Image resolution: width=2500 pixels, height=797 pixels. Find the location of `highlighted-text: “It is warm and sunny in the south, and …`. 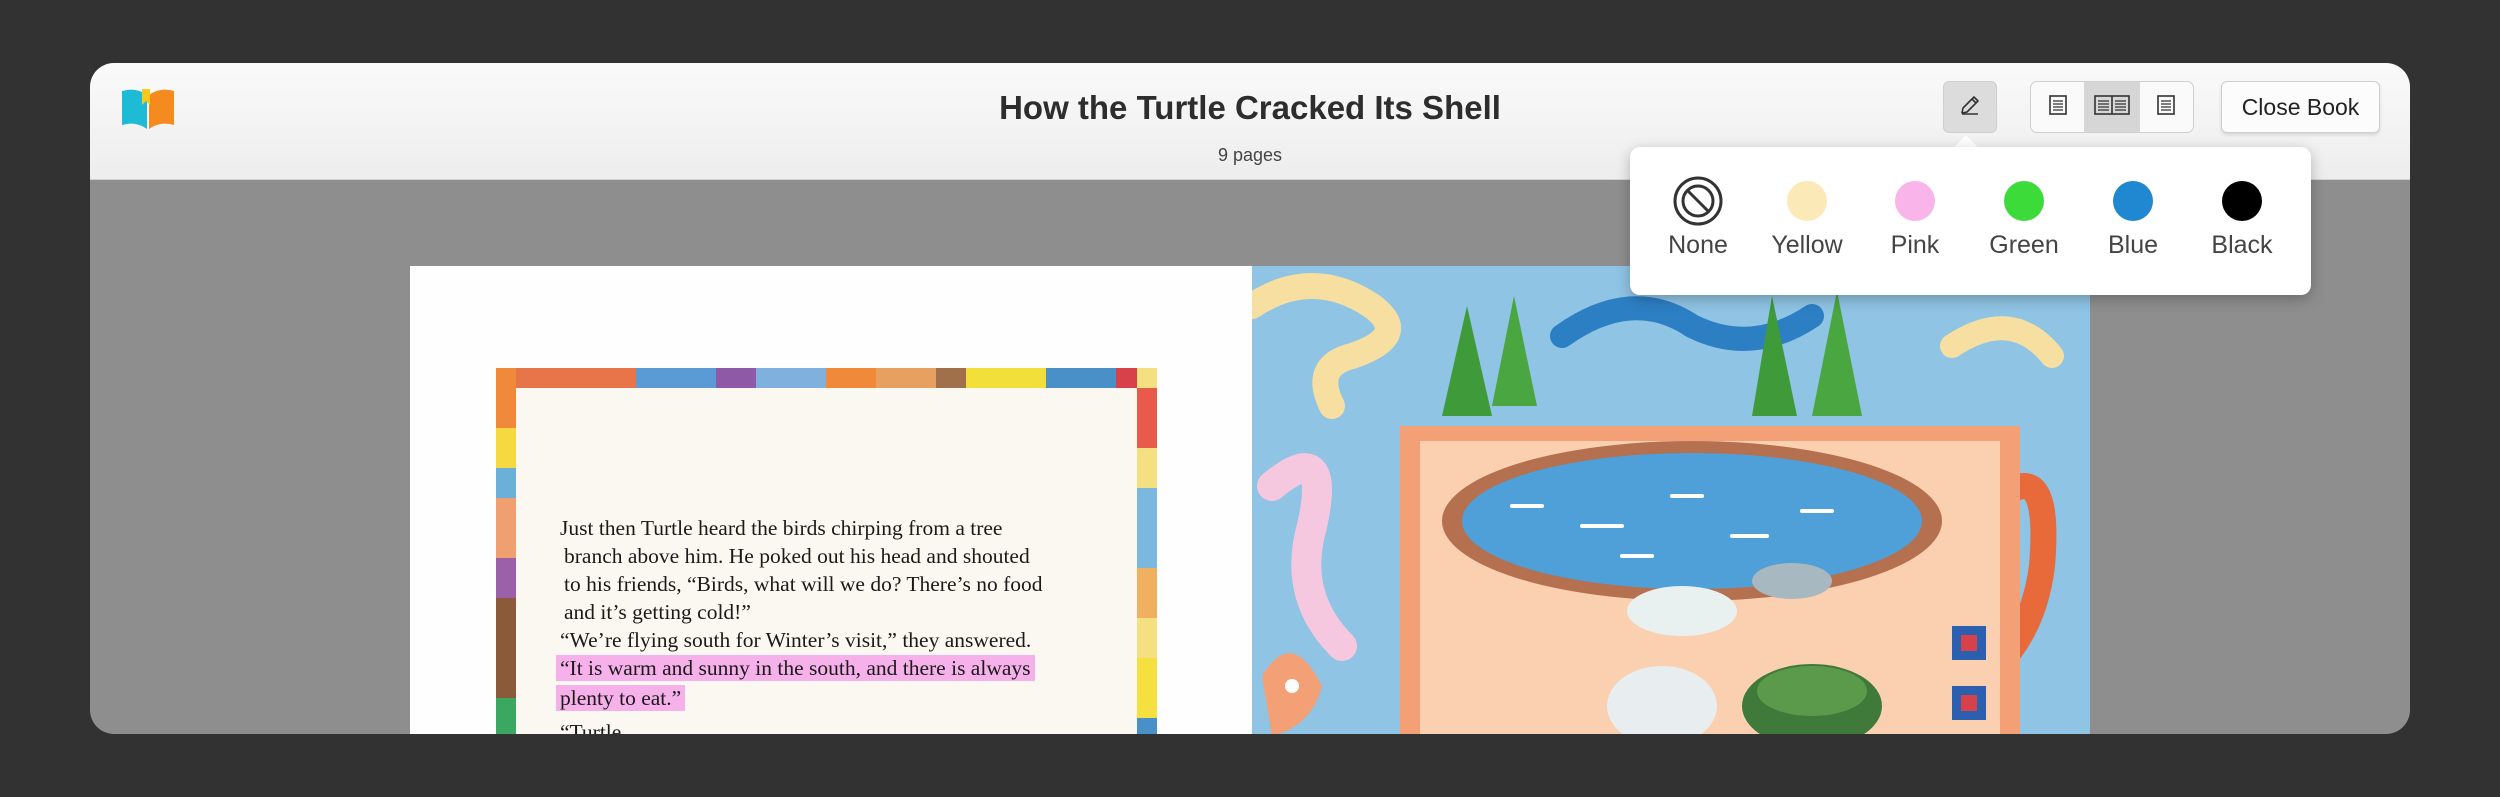

highlighted-text: “It is warm and sunny in the south, and … is located at coordinates (795, 668).